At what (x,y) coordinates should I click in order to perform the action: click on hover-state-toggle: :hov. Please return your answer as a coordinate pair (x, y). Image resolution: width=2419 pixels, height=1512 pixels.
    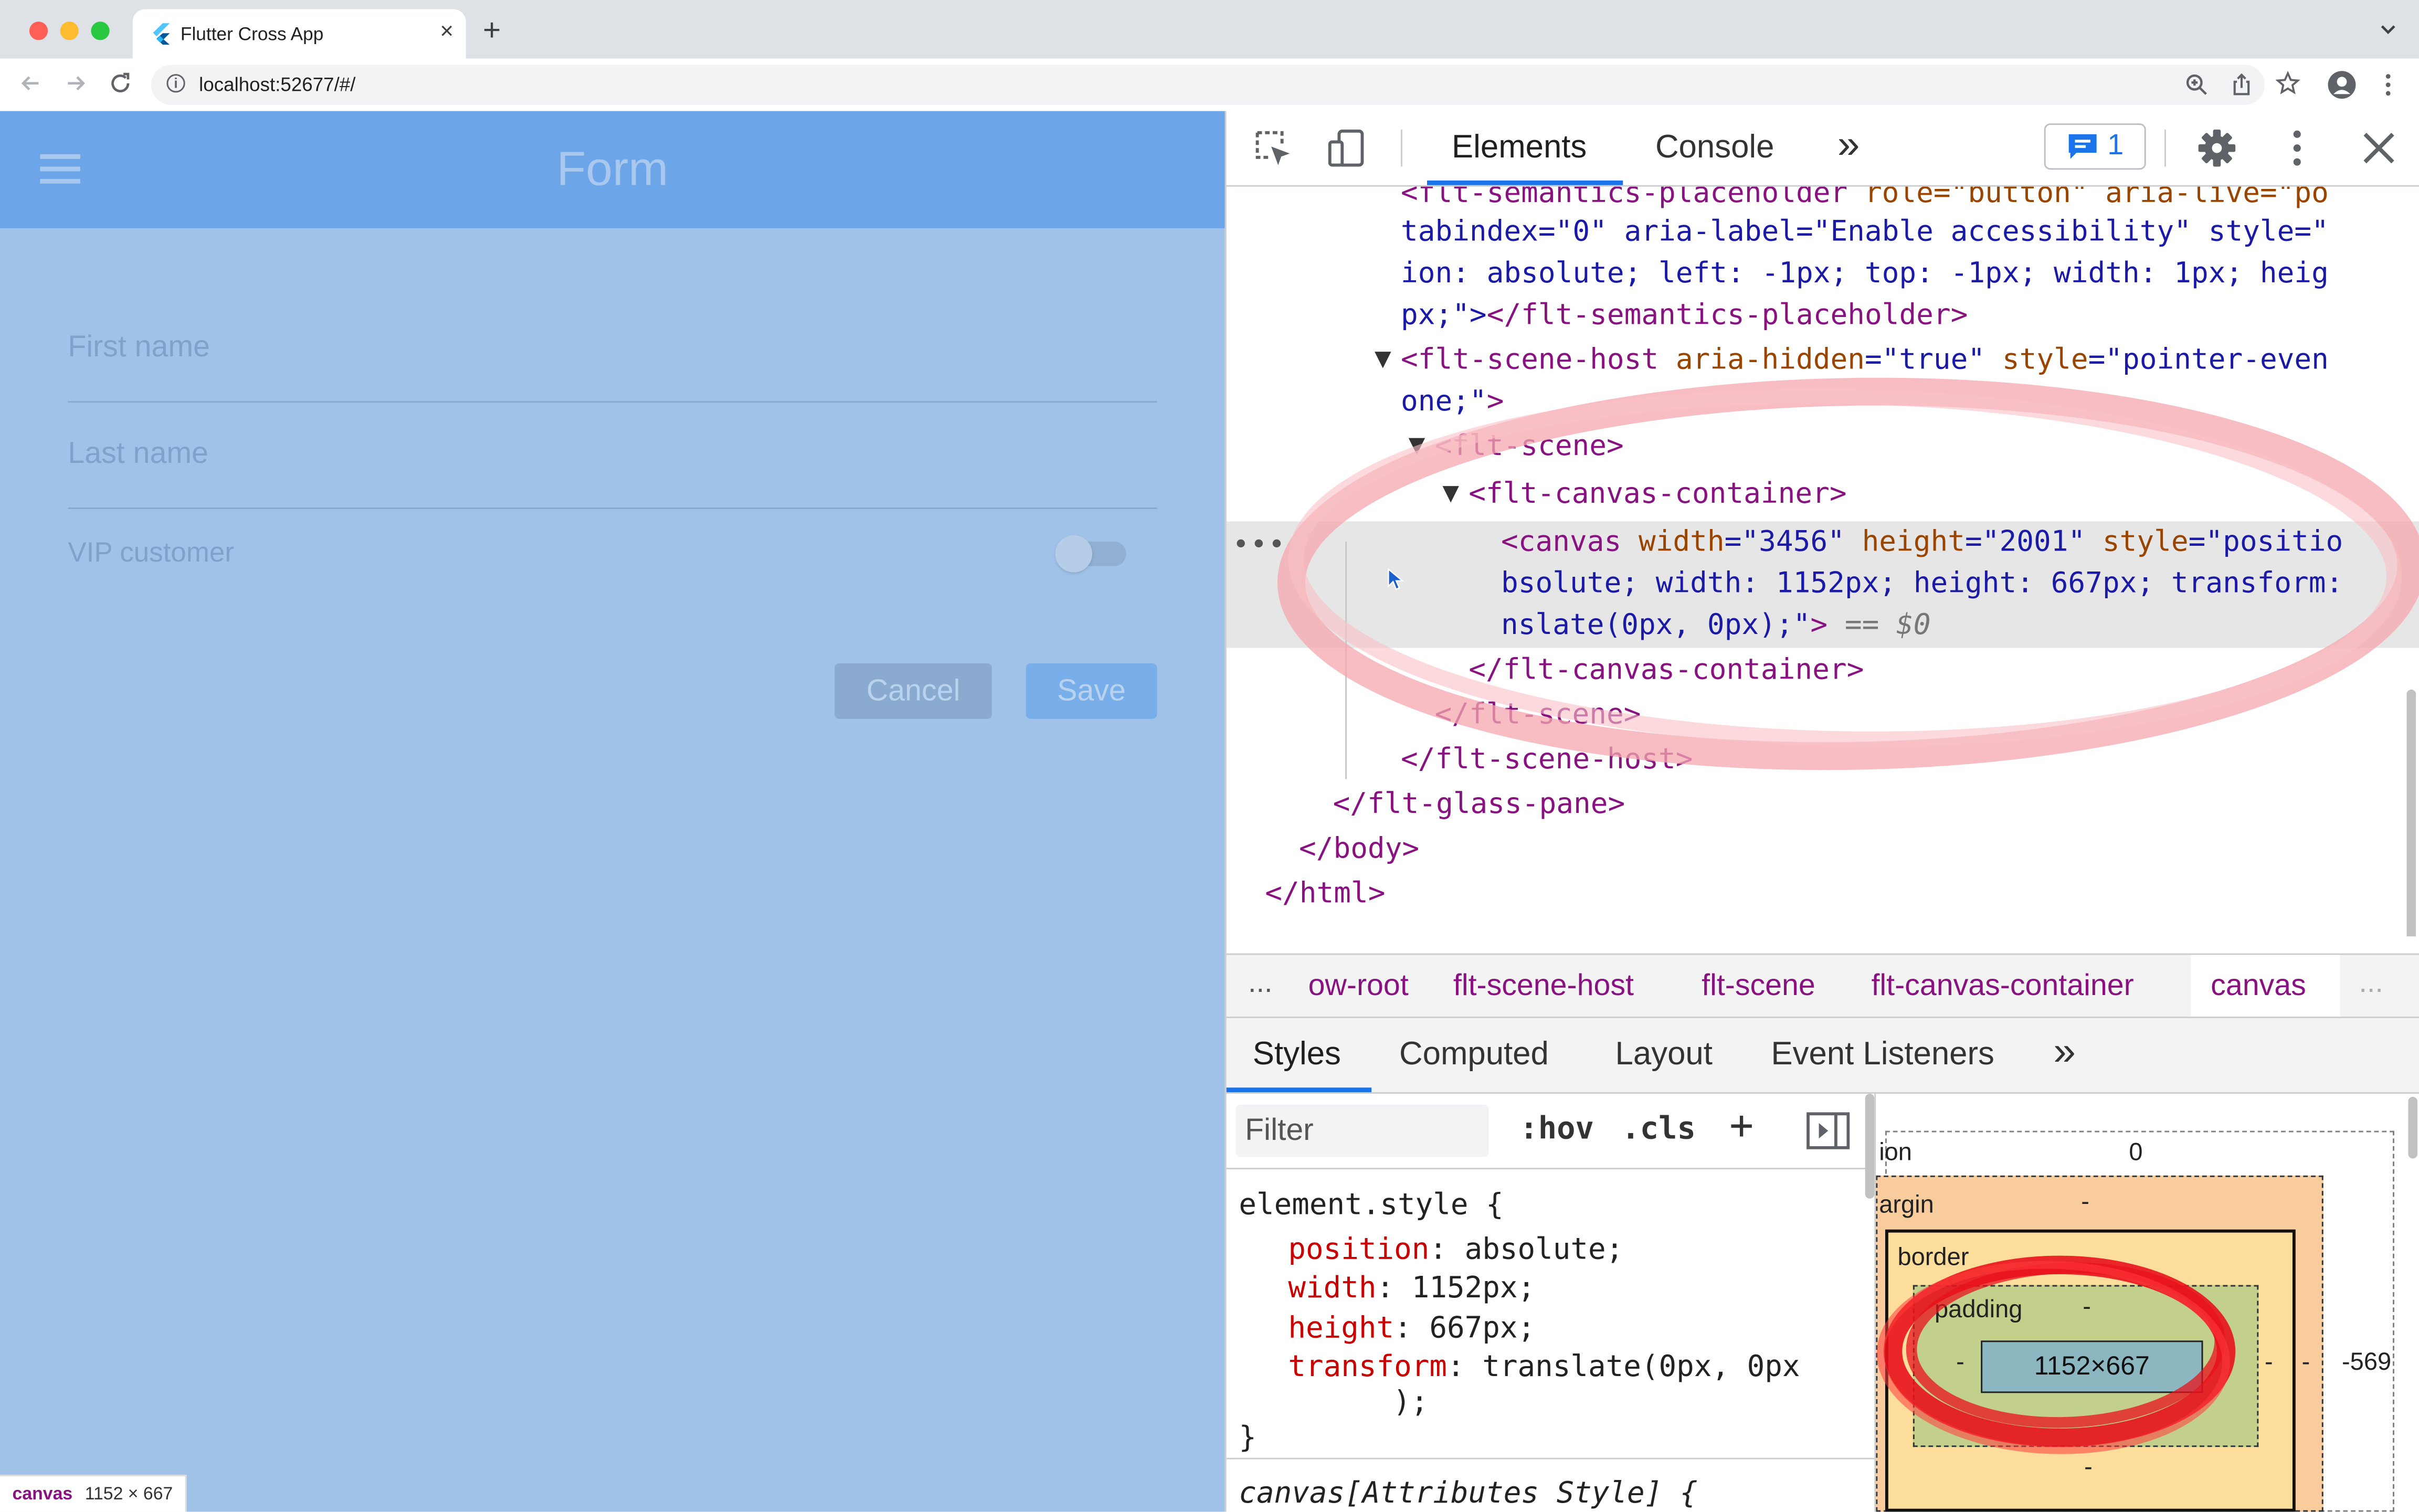
    Looking at the image, I should click on (1556, 1127).